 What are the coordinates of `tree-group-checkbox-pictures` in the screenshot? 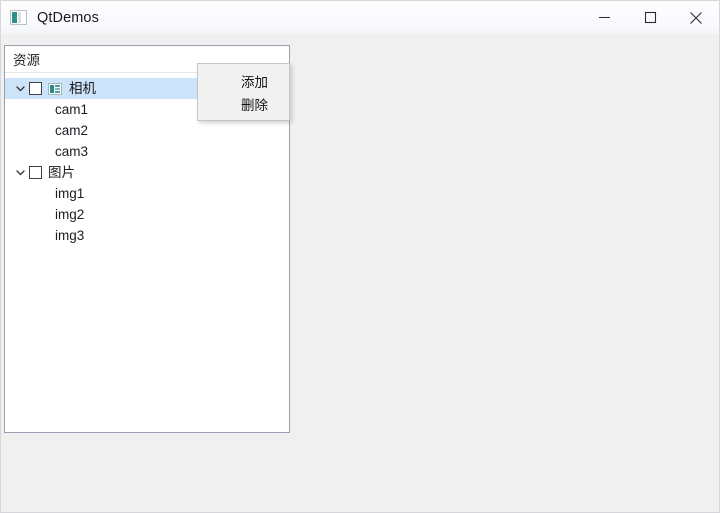 It's located at (35, 172).